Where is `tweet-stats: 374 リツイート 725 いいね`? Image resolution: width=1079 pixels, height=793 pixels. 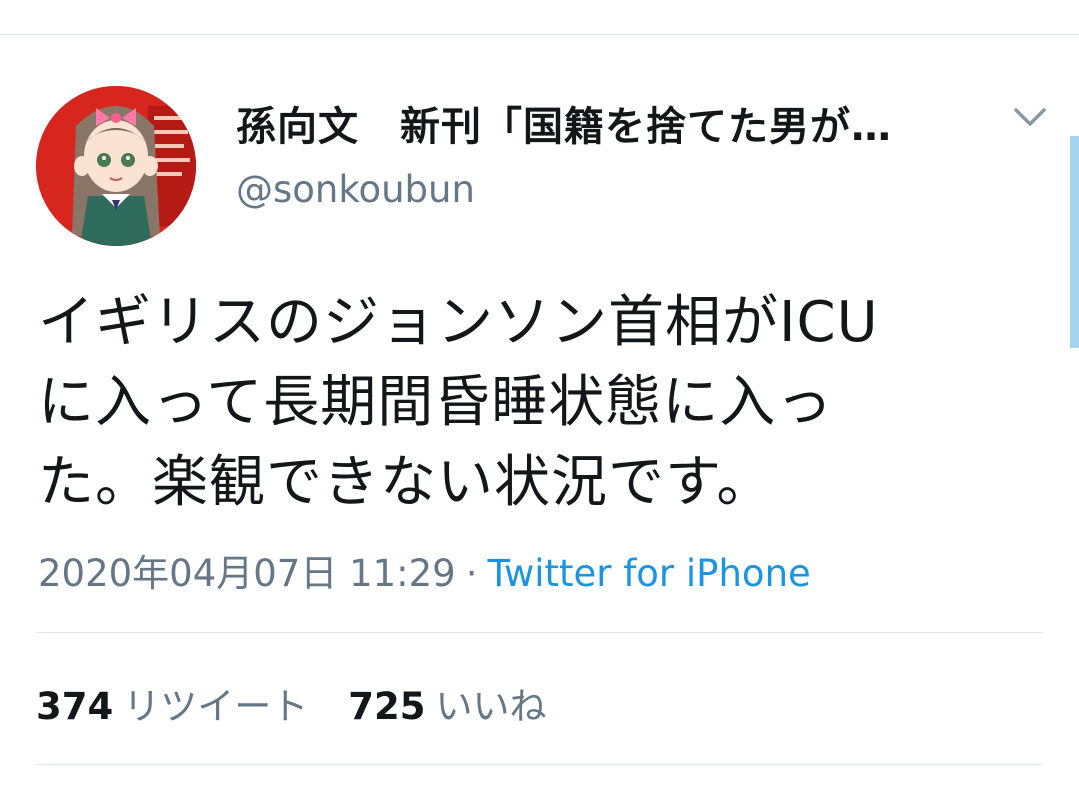
tweet-stats: 374 リツイート 725 いいね is located at coordinates (311, 703).